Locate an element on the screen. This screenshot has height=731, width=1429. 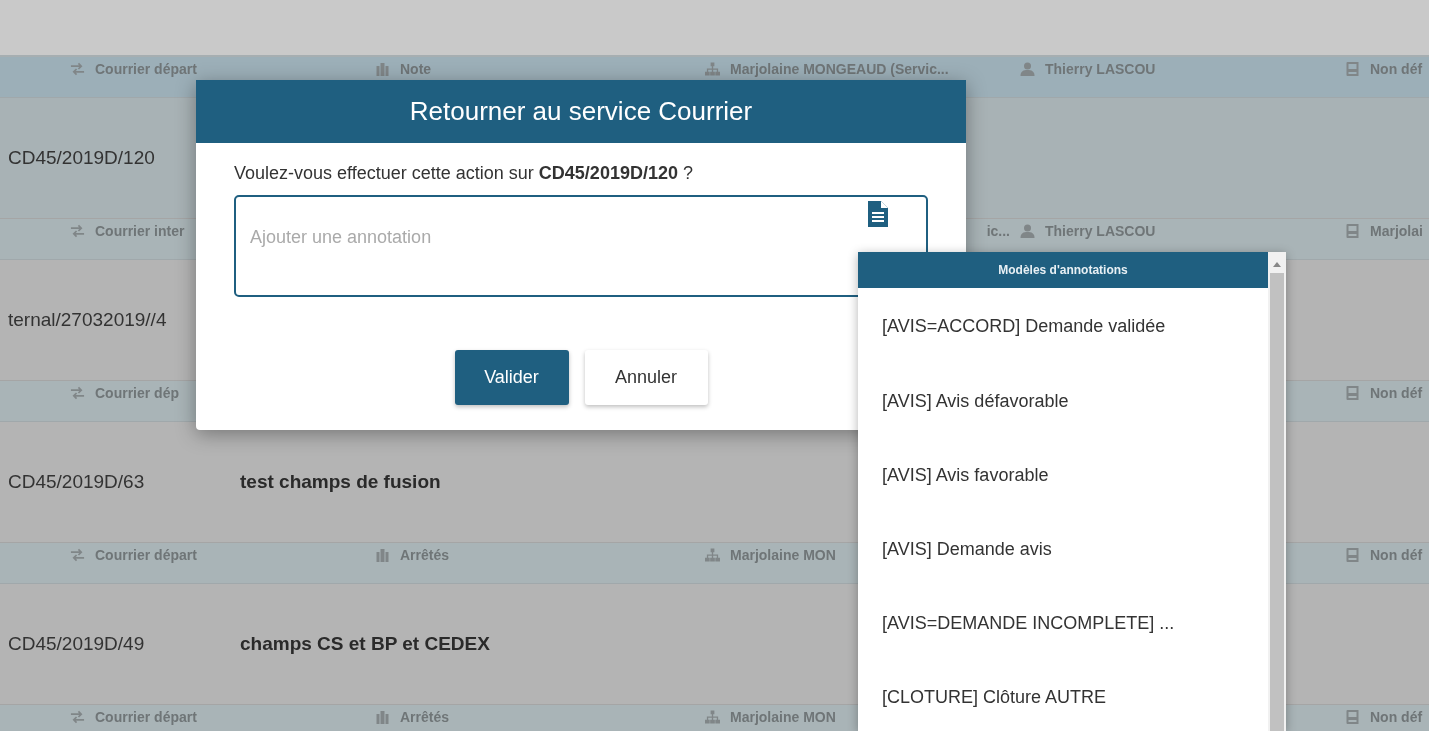
mail-reference: CD45/2019D/120 is located at coordinates (81, 158).